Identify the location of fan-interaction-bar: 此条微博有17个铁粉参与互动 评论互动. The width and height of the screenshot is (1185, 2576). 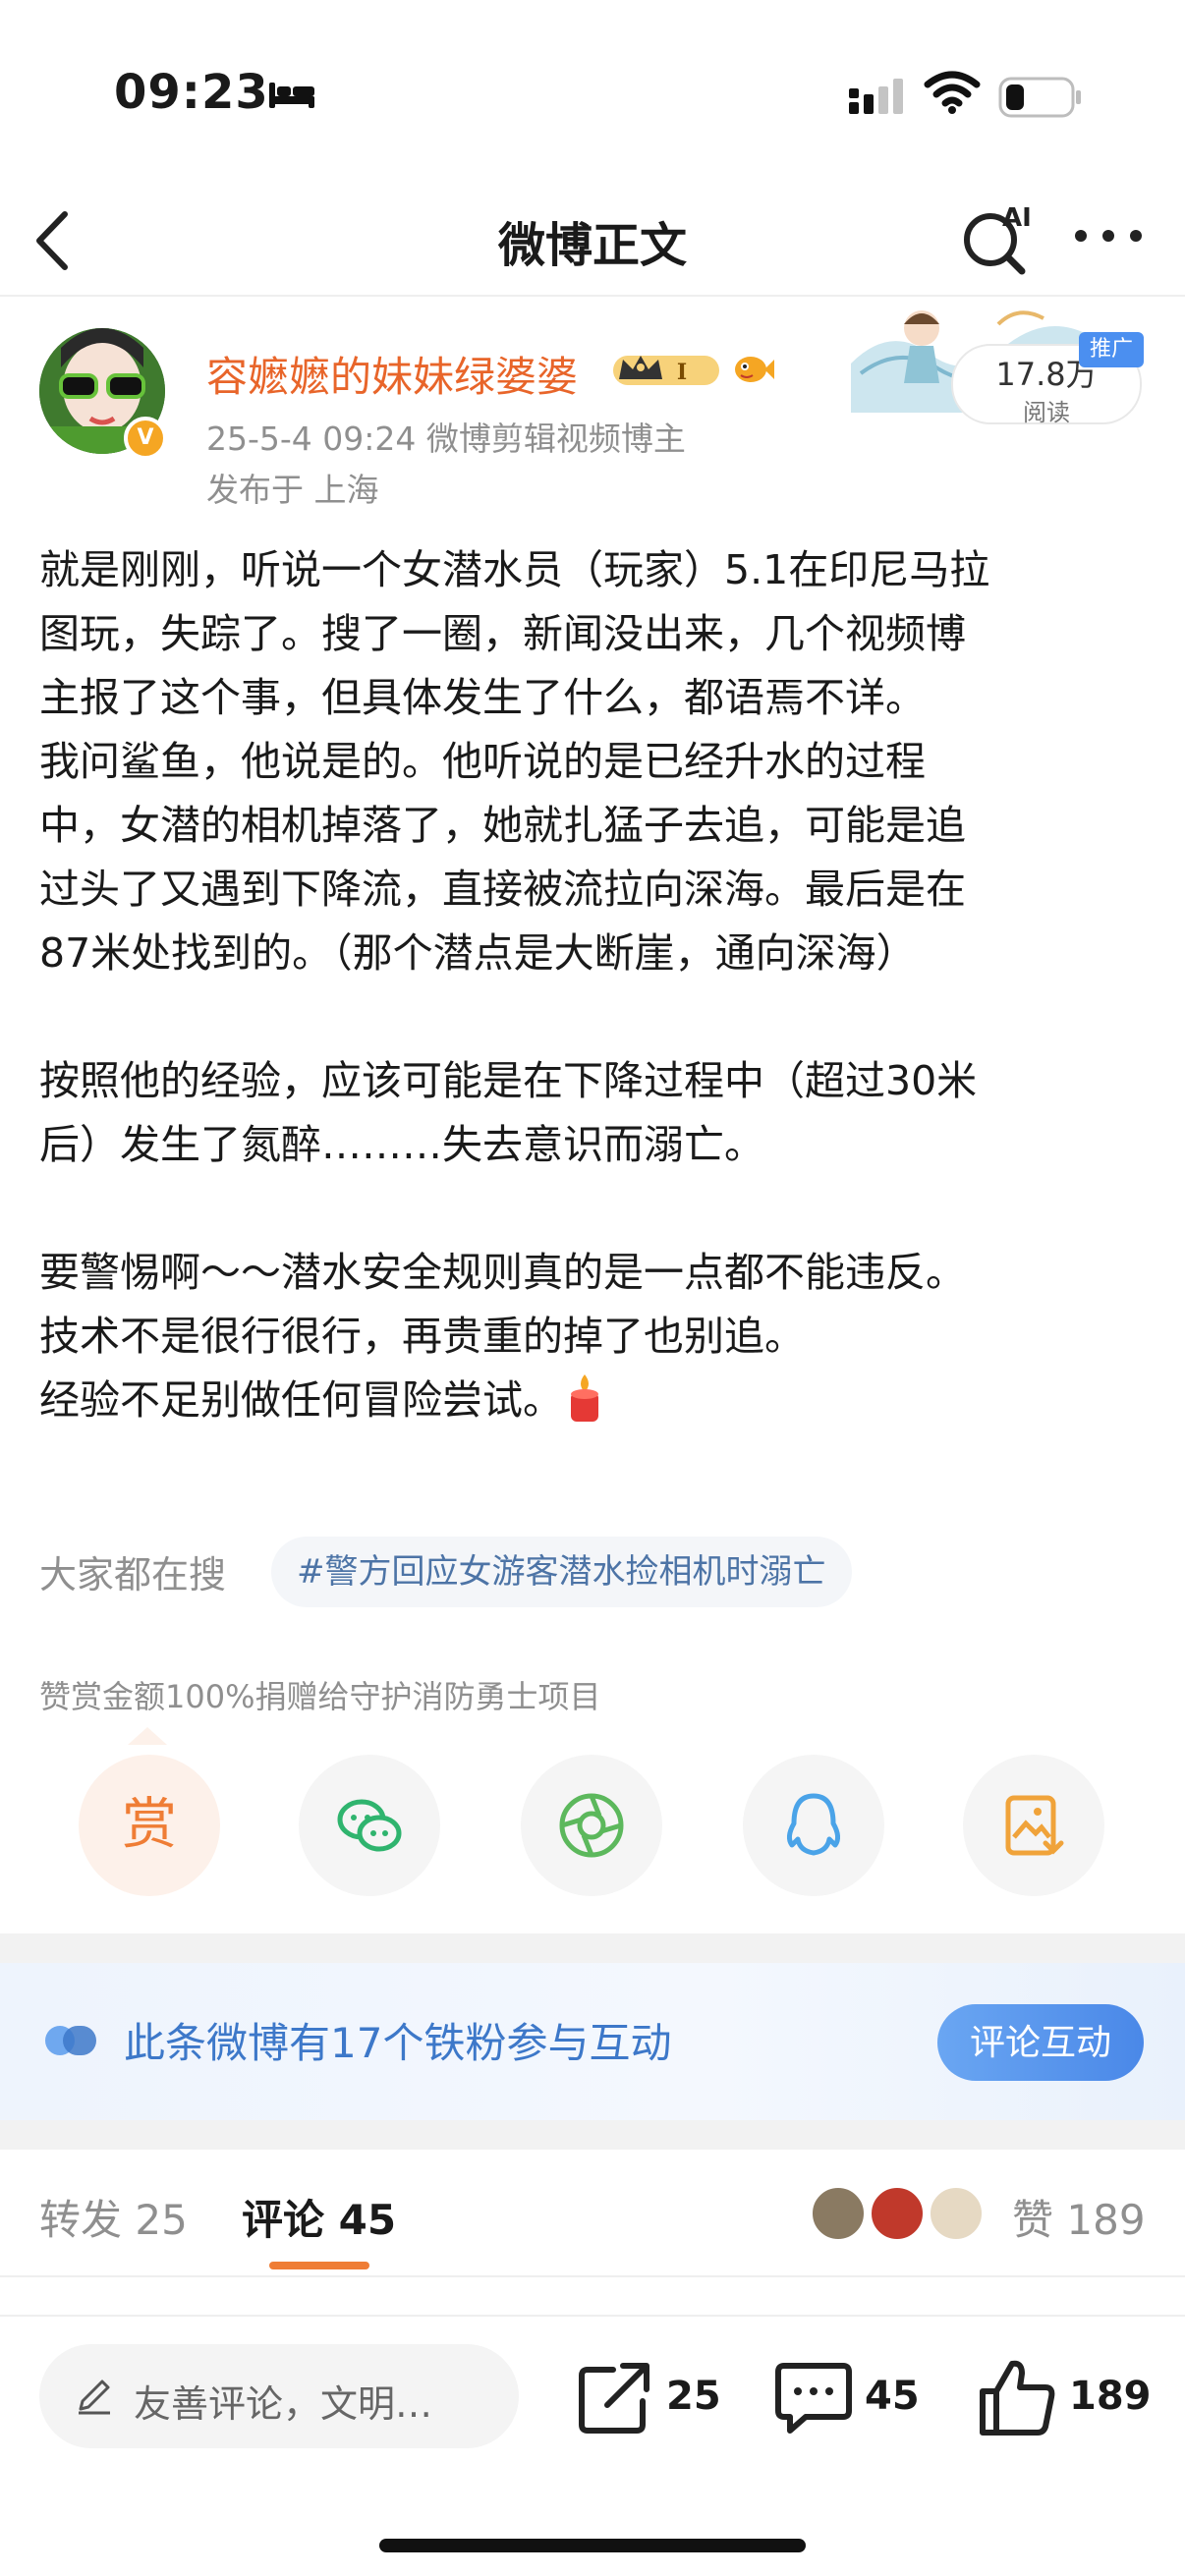
(592, 2041).